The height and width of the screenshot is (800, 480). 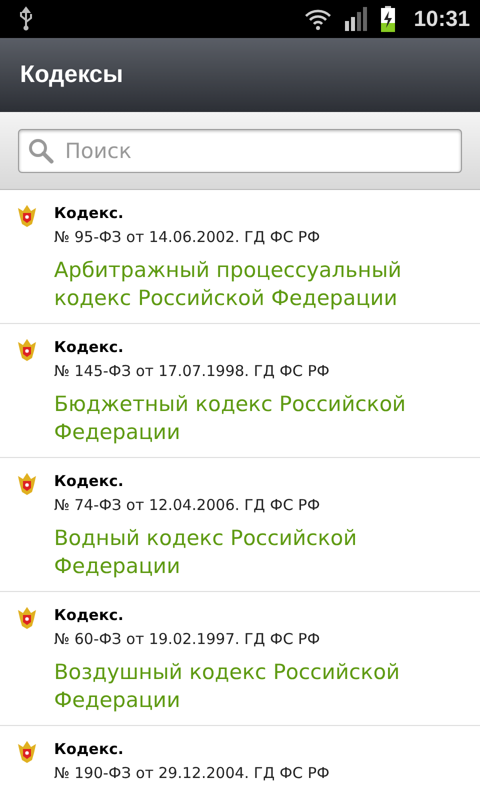 What do you see at coordinates (230, 418) in the screenshot?
I see `item-title: Бюджетный кодекс Российской Федерации` at bounding box center [230, 418].